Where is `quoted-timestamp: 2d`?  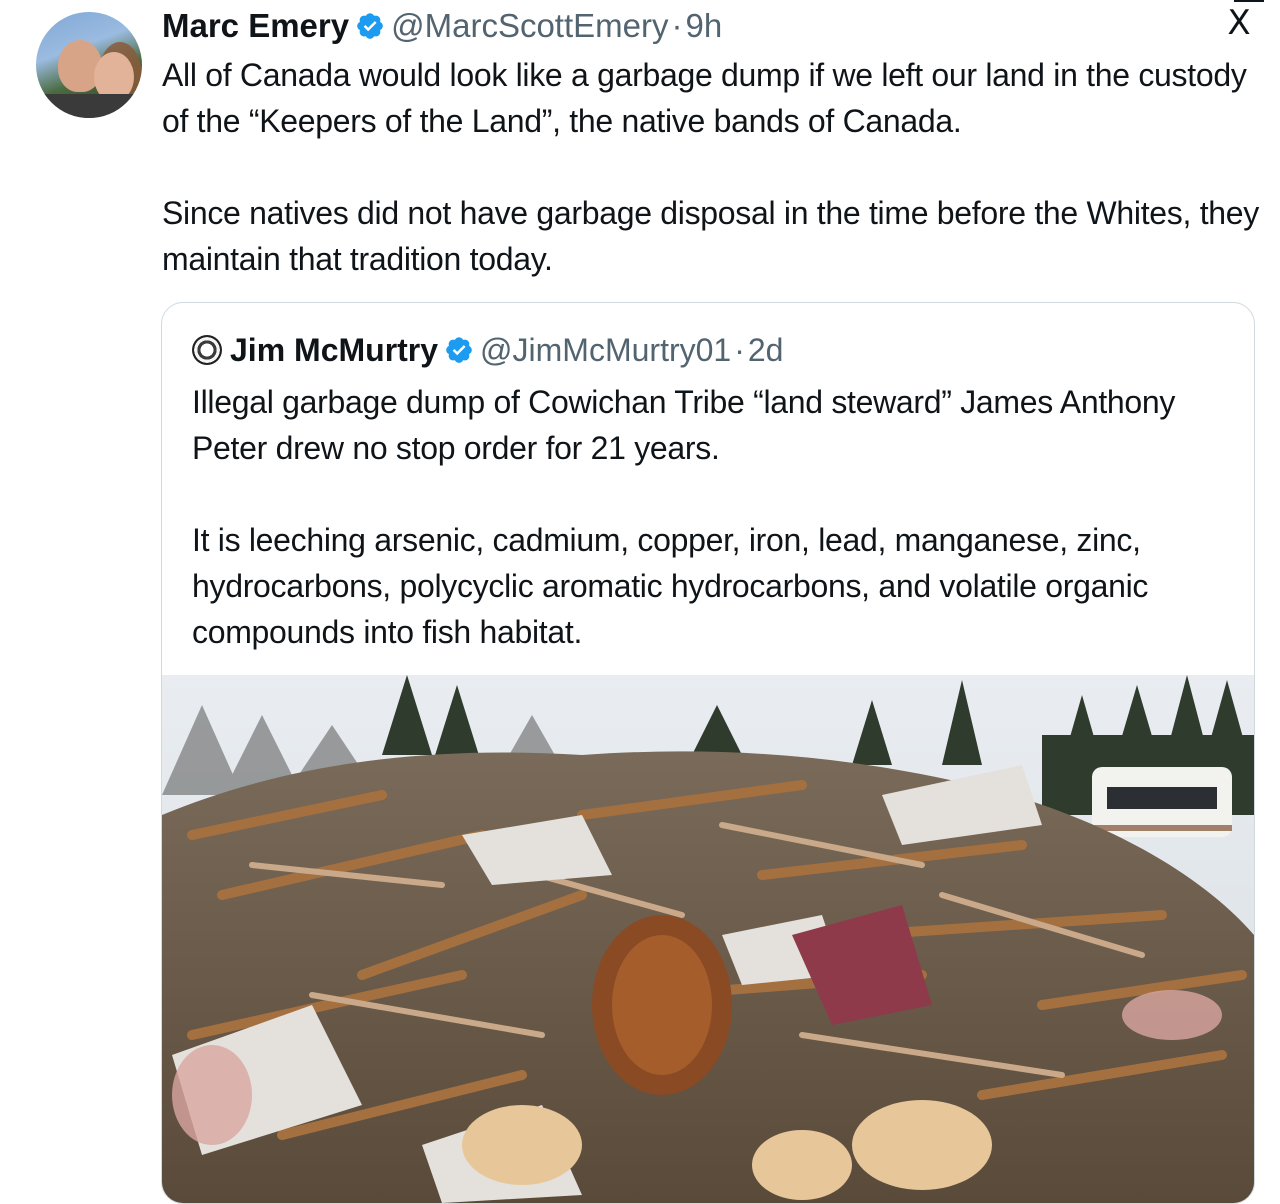 quoted-timestamp: 2d is located at coordinates (766, 350).